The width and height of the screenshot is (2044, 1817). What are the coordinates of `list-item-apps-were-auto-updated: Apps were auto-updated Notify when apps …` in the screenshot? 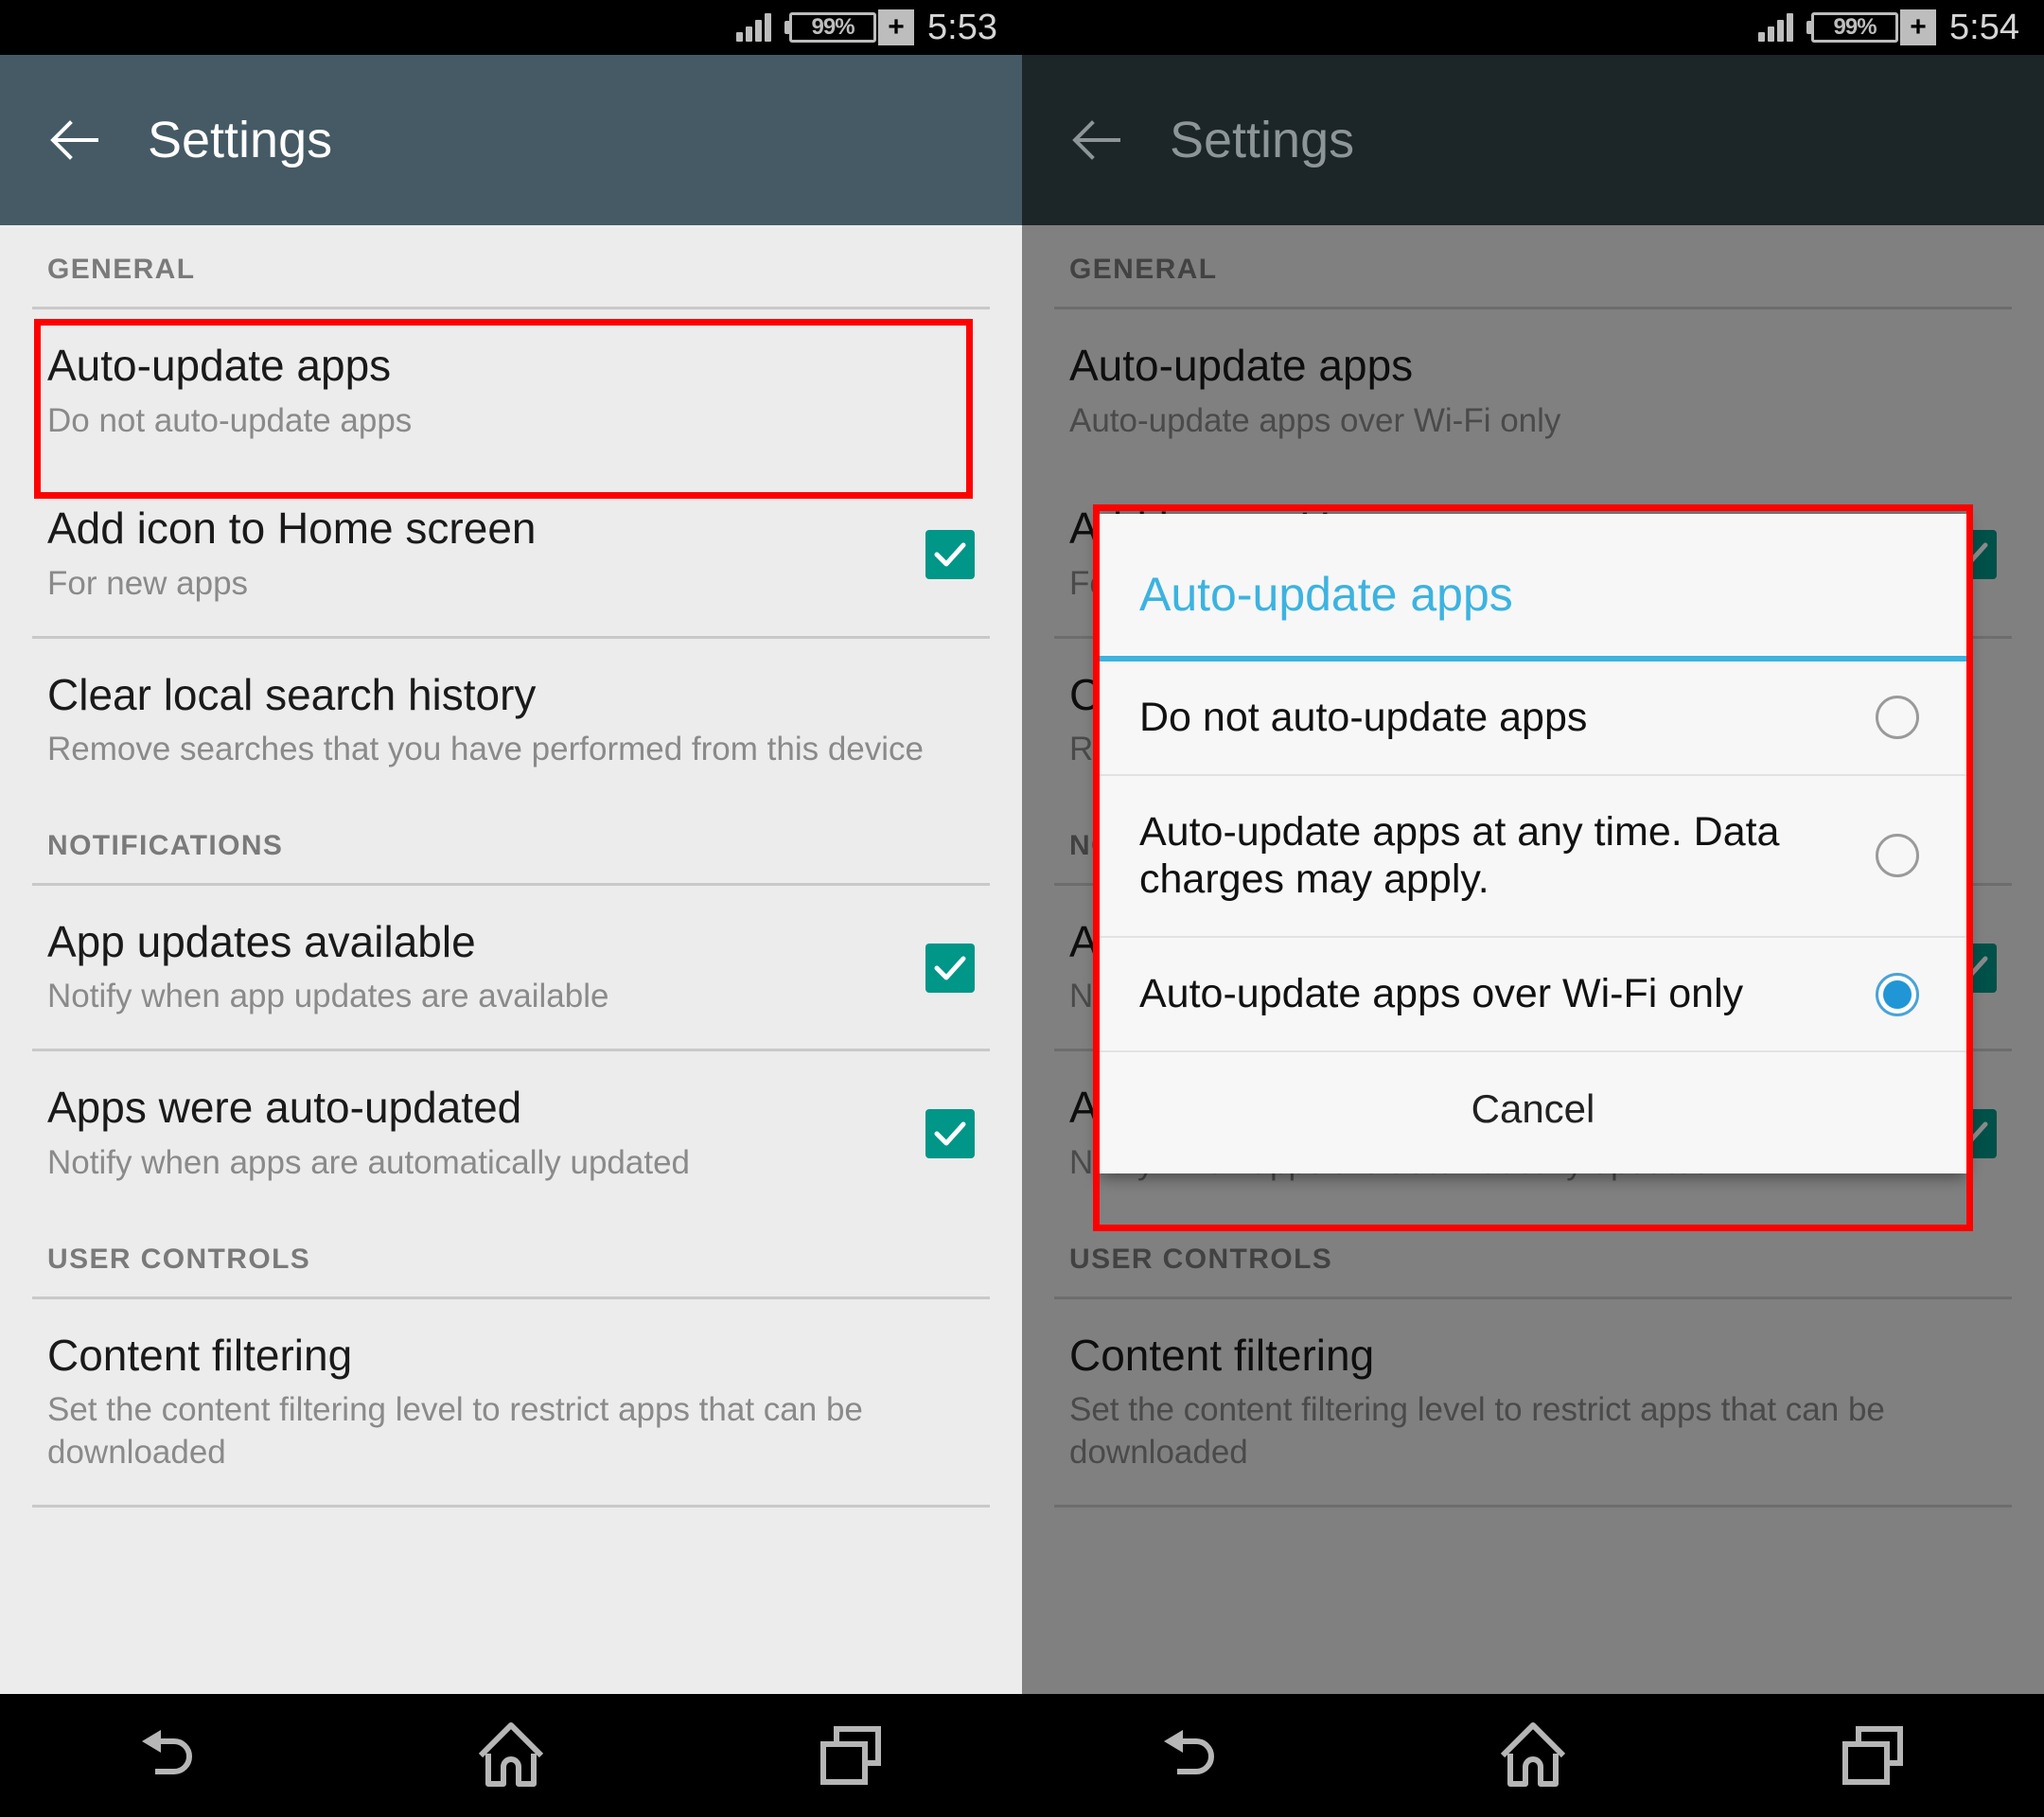 It's located at (511, 1133).